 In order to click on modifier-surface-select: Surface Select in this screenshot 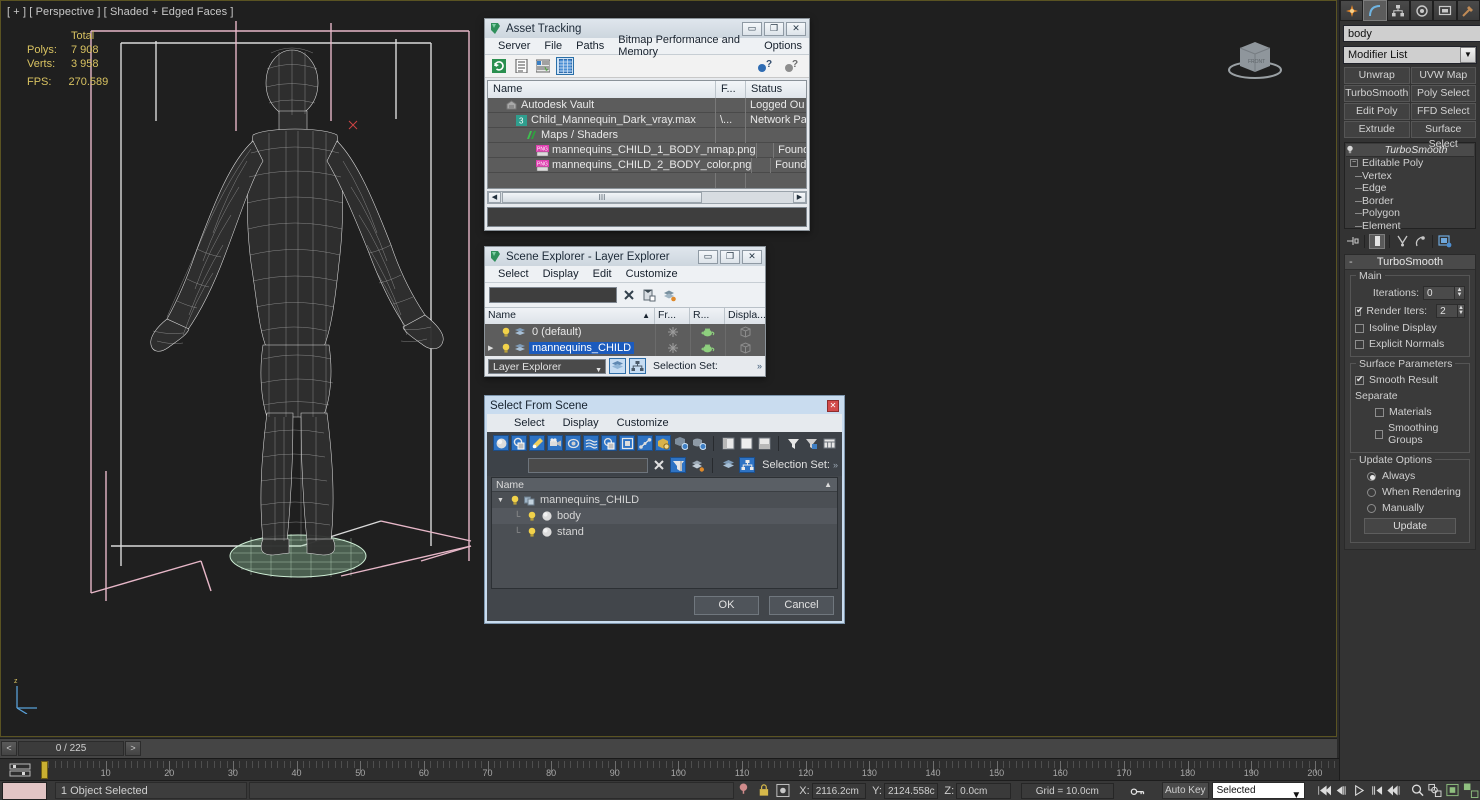, I will do `click(1443, 135)`.